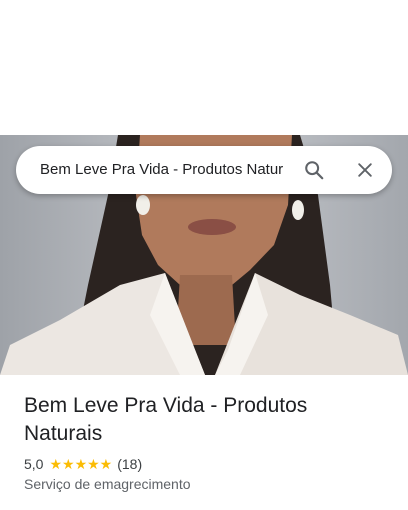 The image size is (408, 510). I want to click on place-title: Bem Leve Pra Vida - Produtos Naturais, so click(166, 419).